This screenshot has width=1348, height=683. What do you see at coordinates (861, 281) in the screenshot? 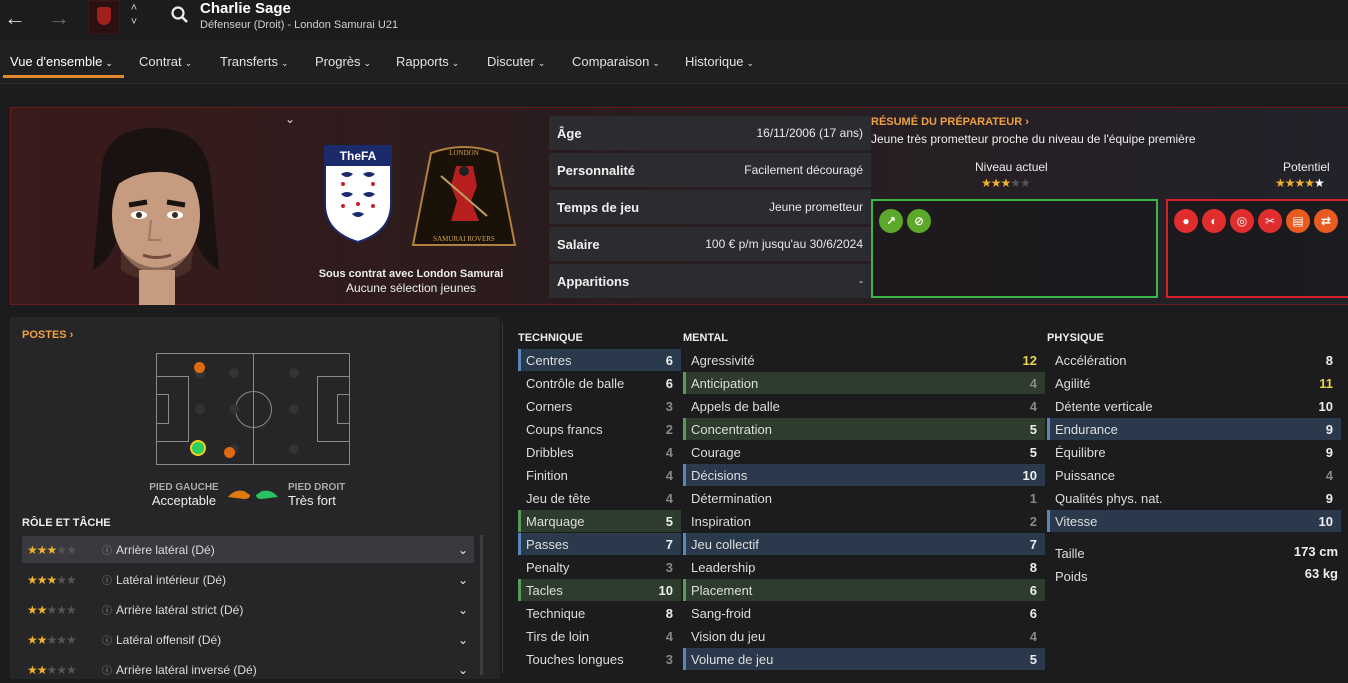
I see `info-value: -` at bounding box center [861, 281].